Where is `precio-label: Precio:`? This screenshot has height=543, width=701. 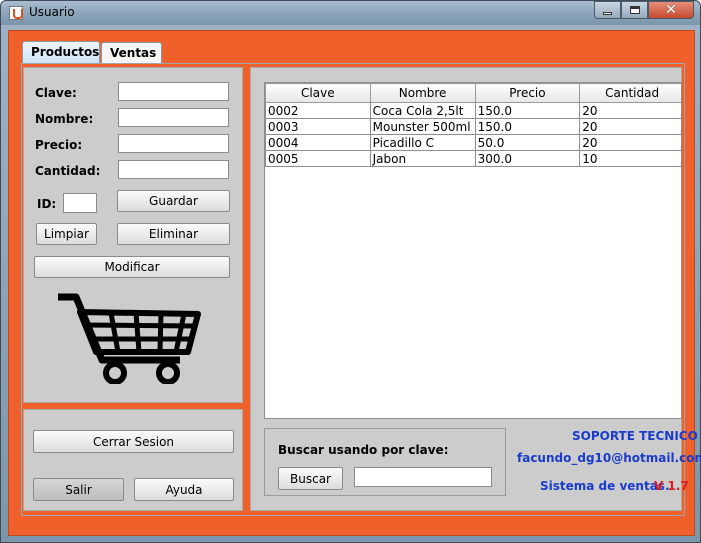 precio-label: Precio: is located at coordinates (59, 145).